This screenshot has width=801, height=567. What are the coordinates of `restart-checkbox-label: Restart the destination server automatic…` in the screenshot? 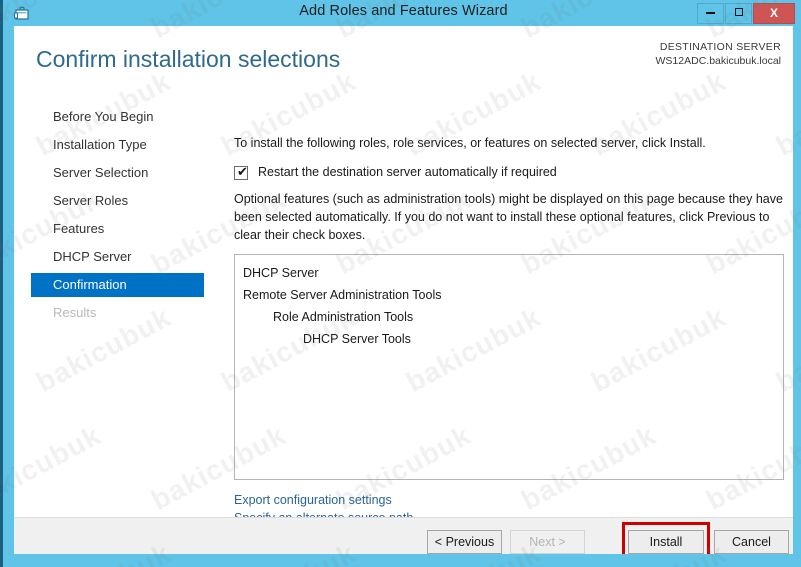 It's located at (407, 172).